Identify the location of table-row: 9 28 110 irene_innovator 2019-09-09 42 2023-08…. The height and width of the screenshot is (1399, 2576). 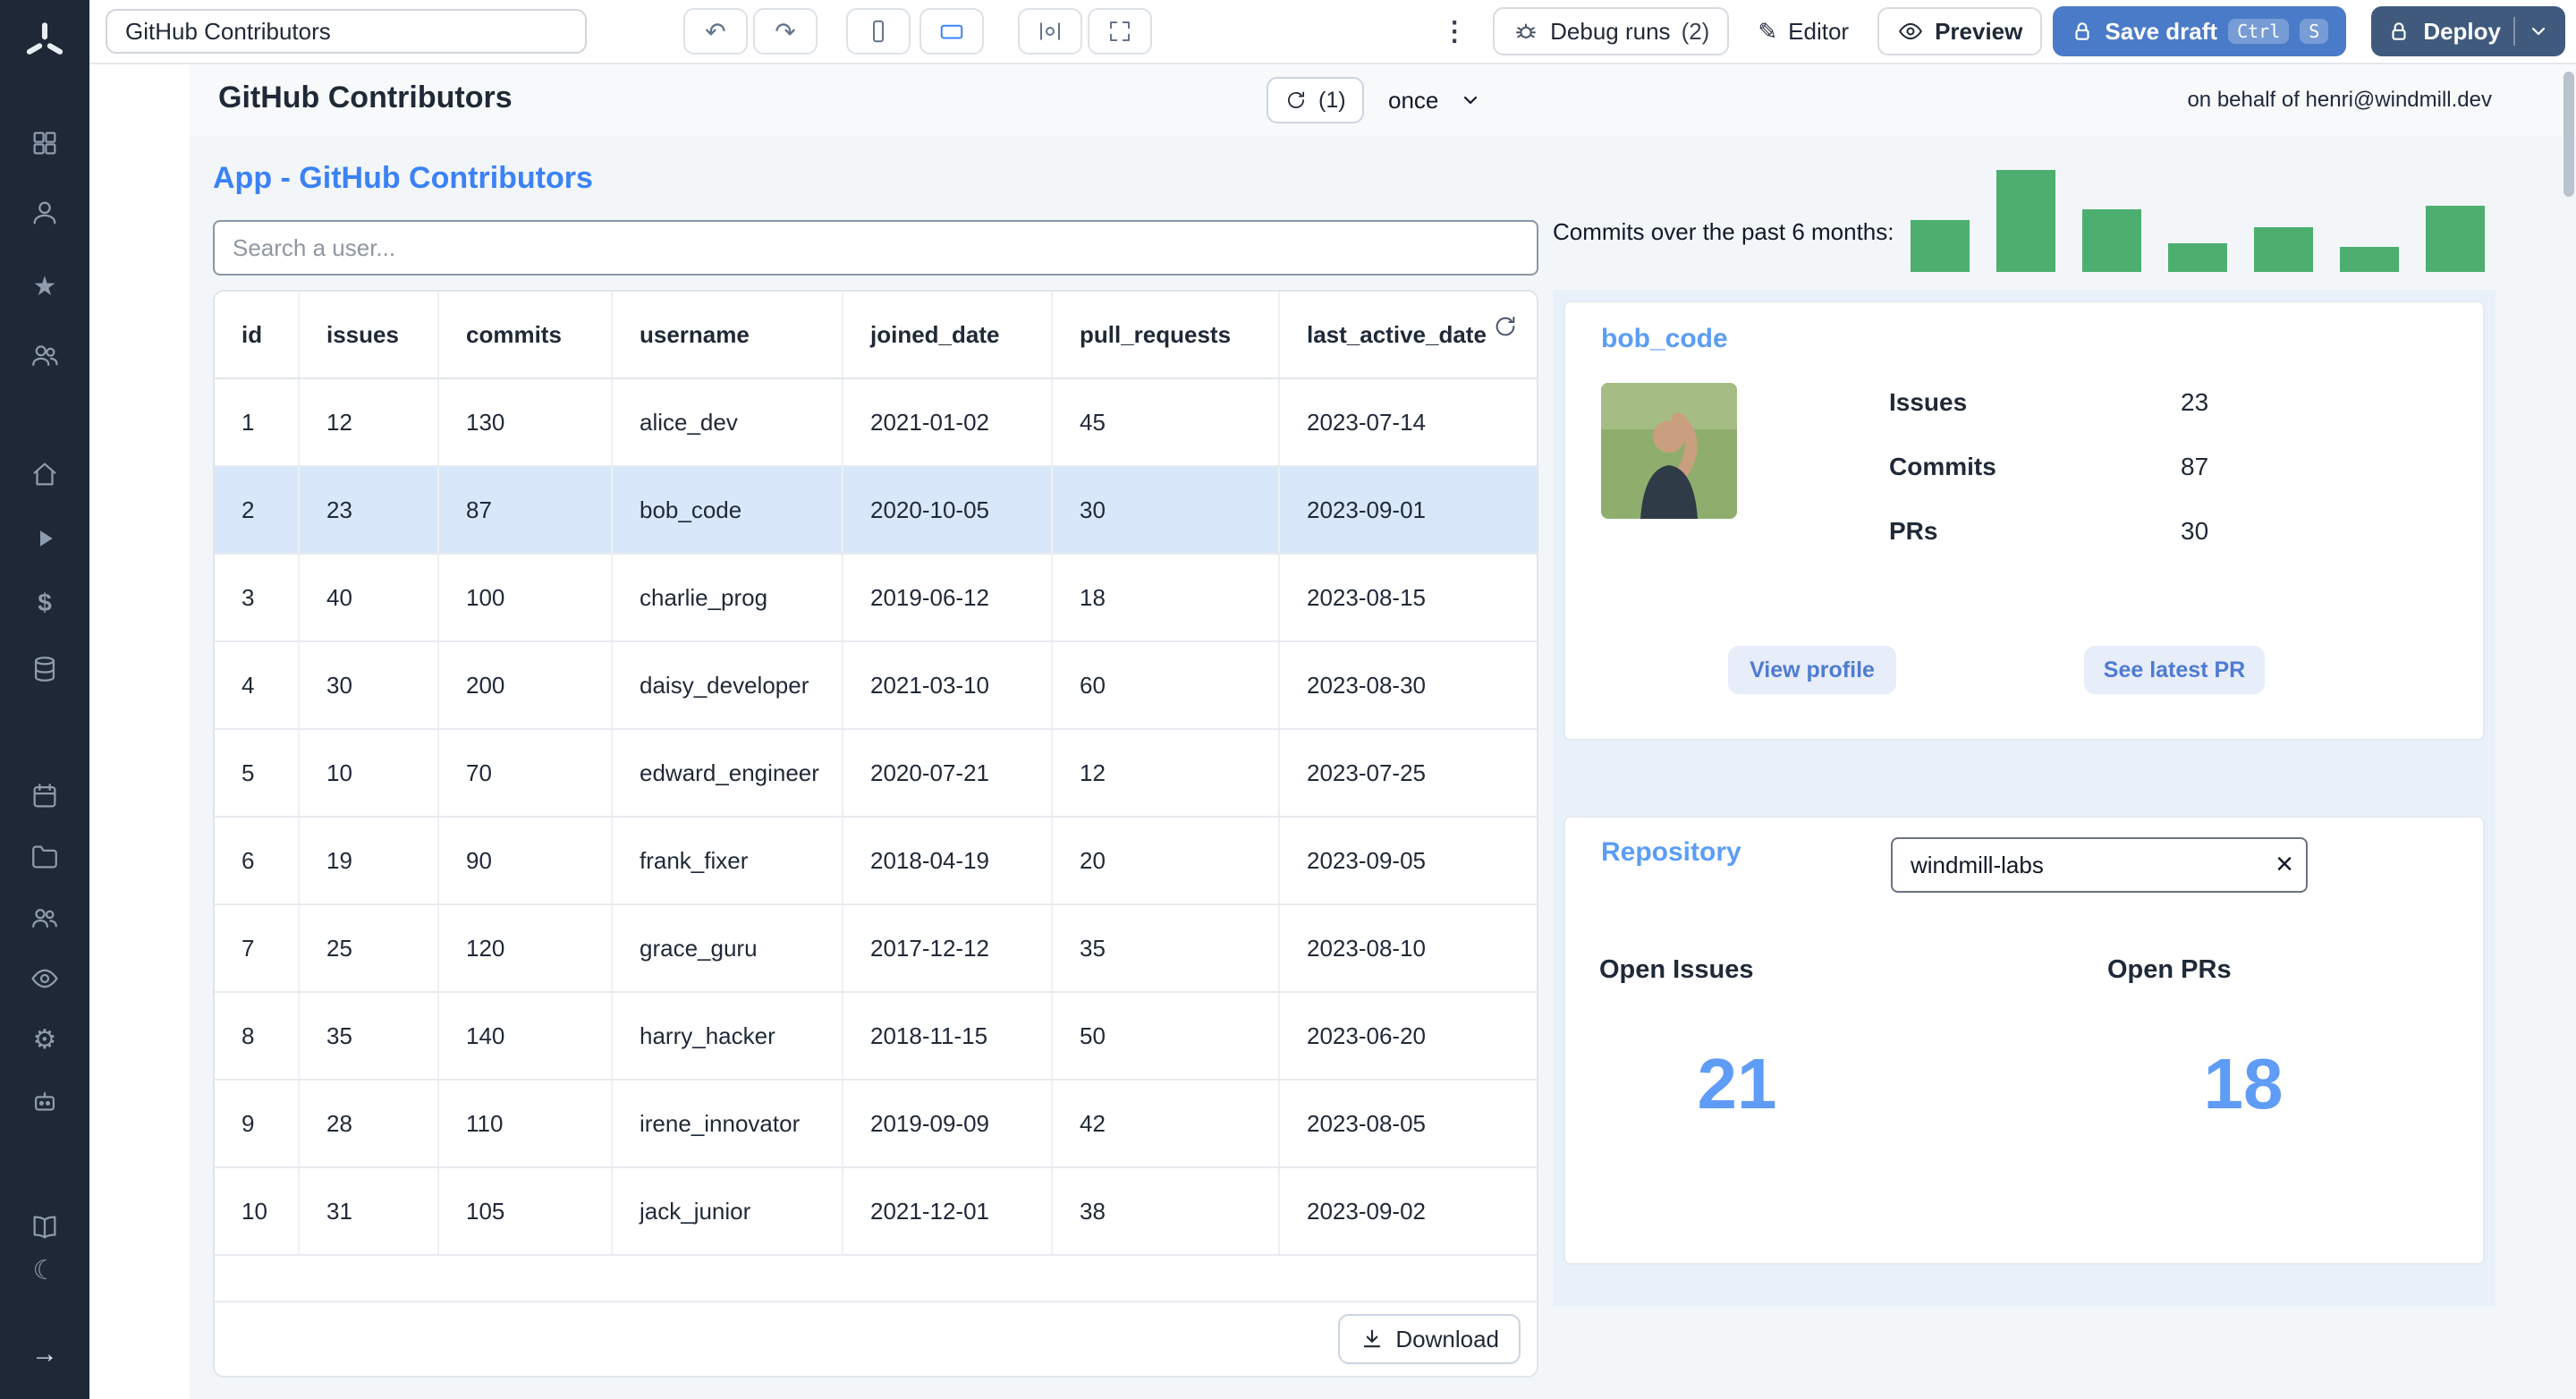
(876, 1124).